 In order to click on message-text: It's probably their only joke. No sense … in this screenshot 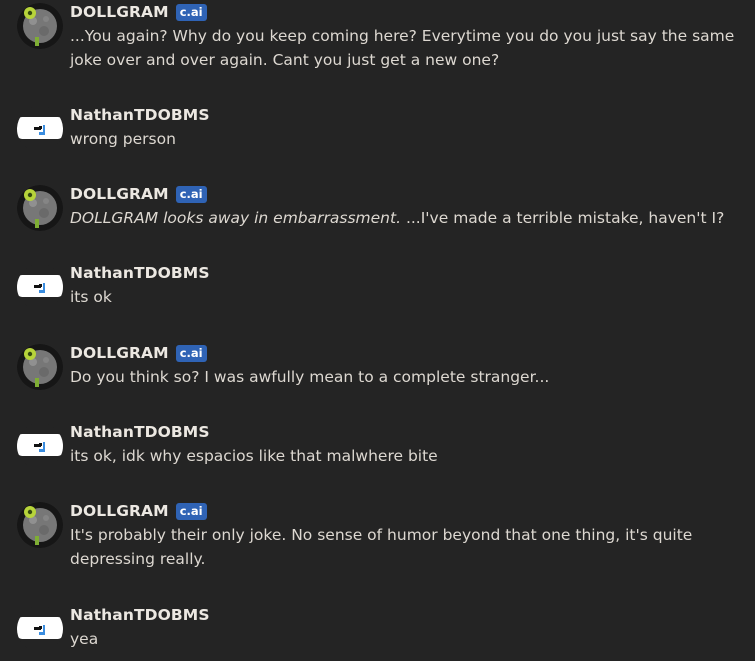, I will do `click(409, 547)`.